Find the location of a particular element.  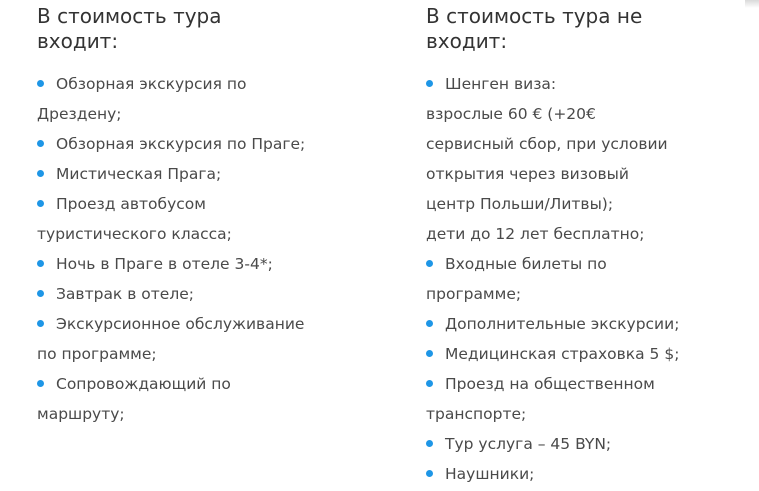

included-item-8: Сопровождающий по is located at coordinates (187, 384).